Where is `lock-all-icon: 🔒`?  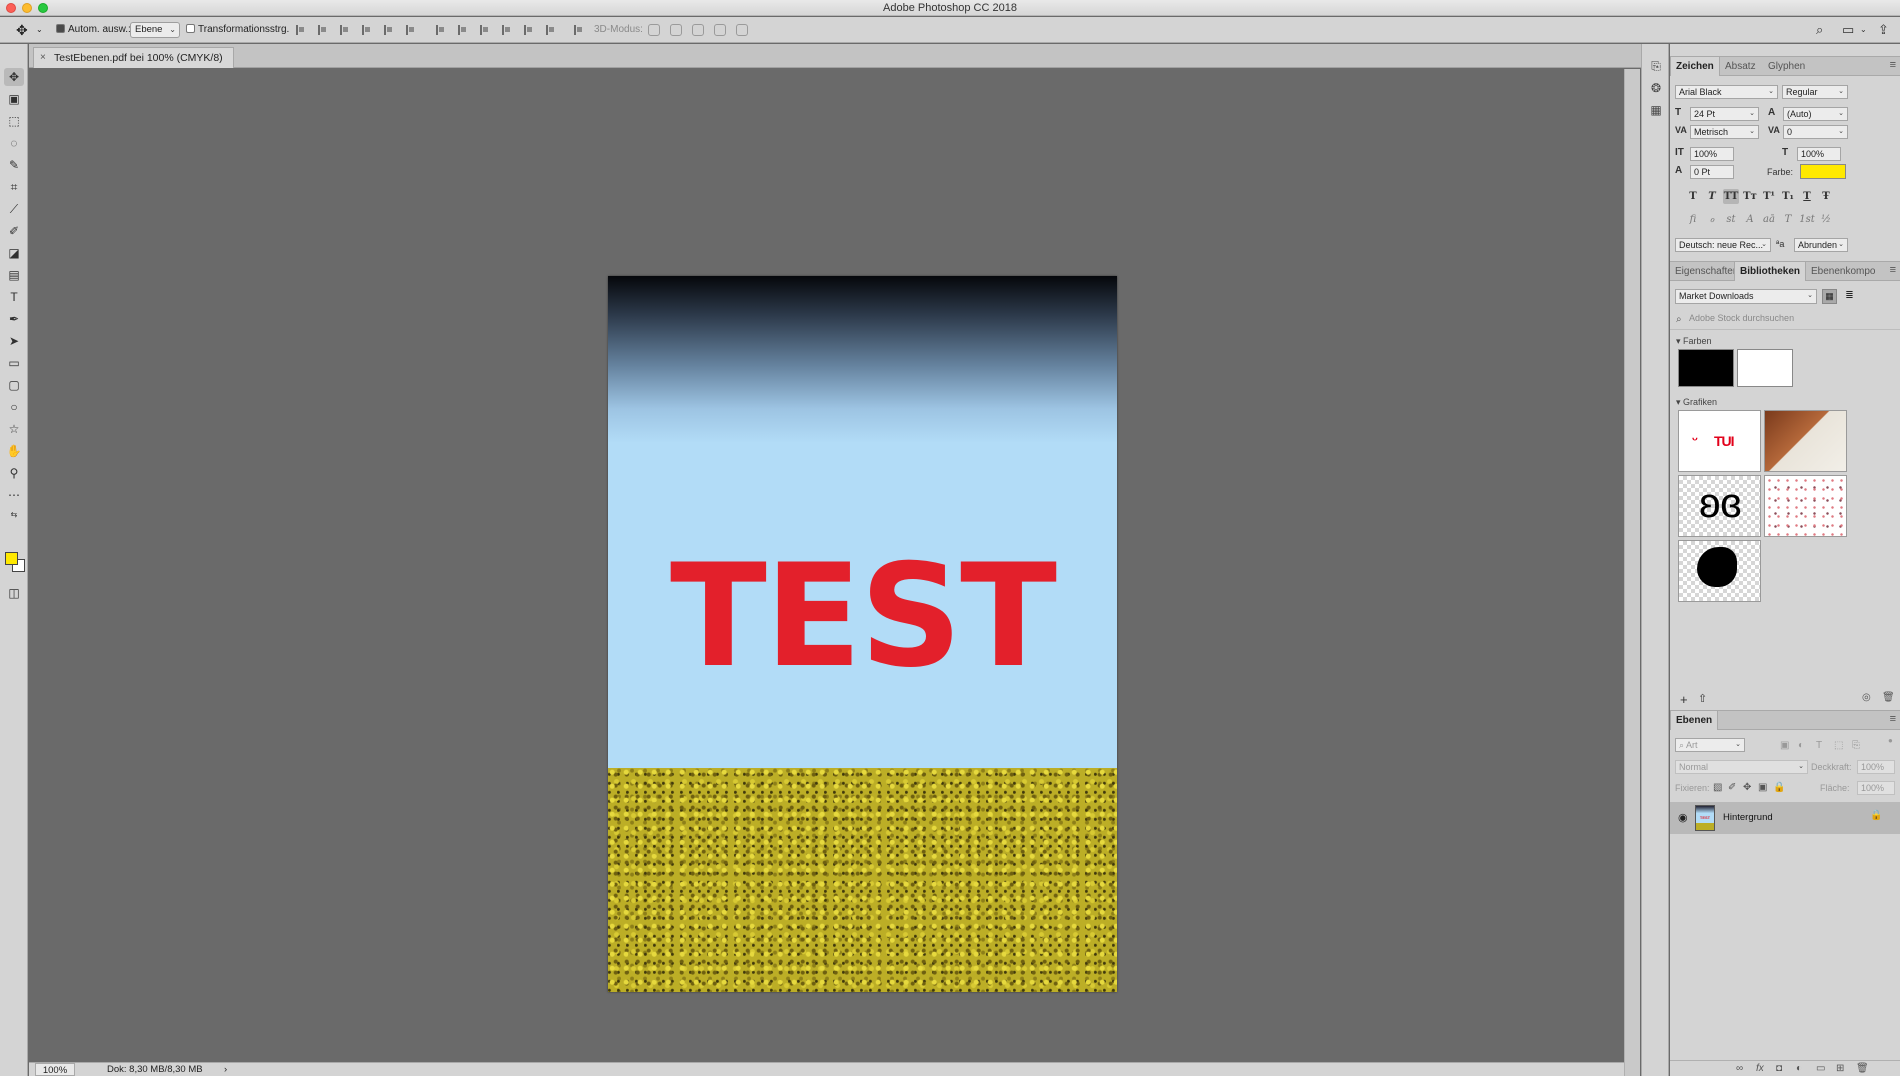
lock-all-icon: 🔒 is located at coordinates (1779, 787).